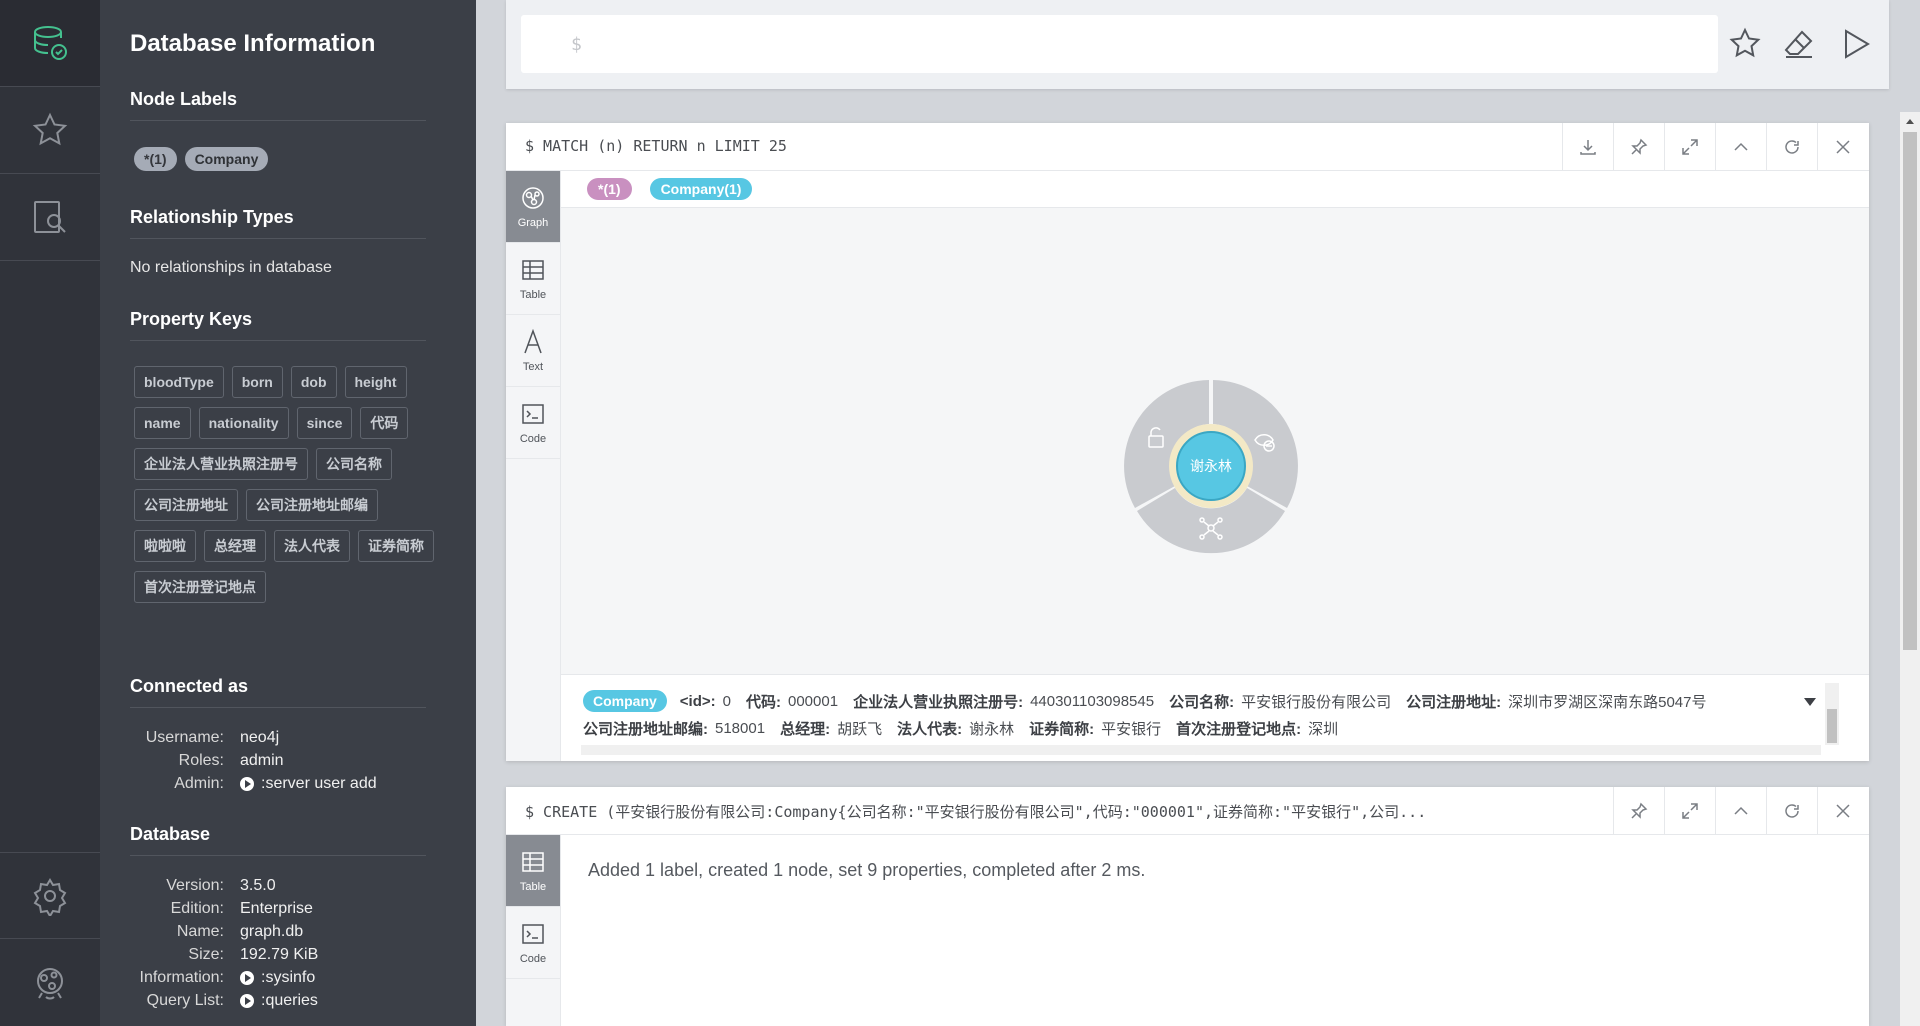  What do you see at coordinates (324, 423) in the screenshot?
I see `property-key: since` at bounding box center [324, 423].